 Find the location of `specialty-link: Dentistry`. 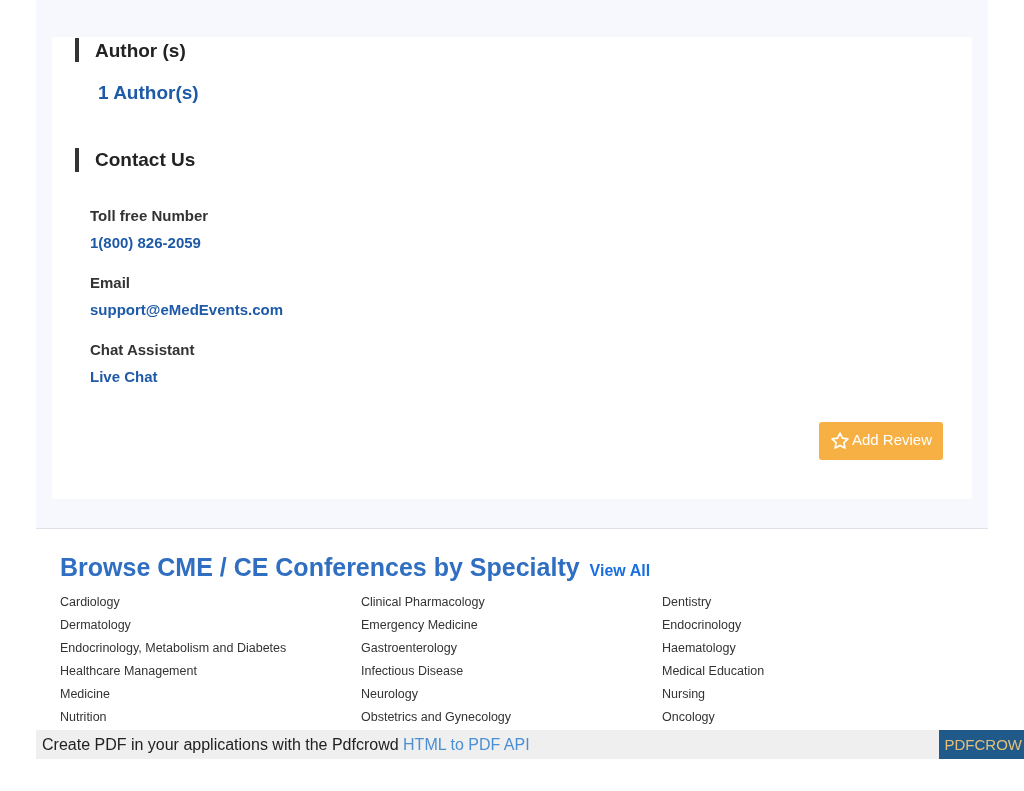

specialty-link: Dentistry is located at coordinates (812, 602).